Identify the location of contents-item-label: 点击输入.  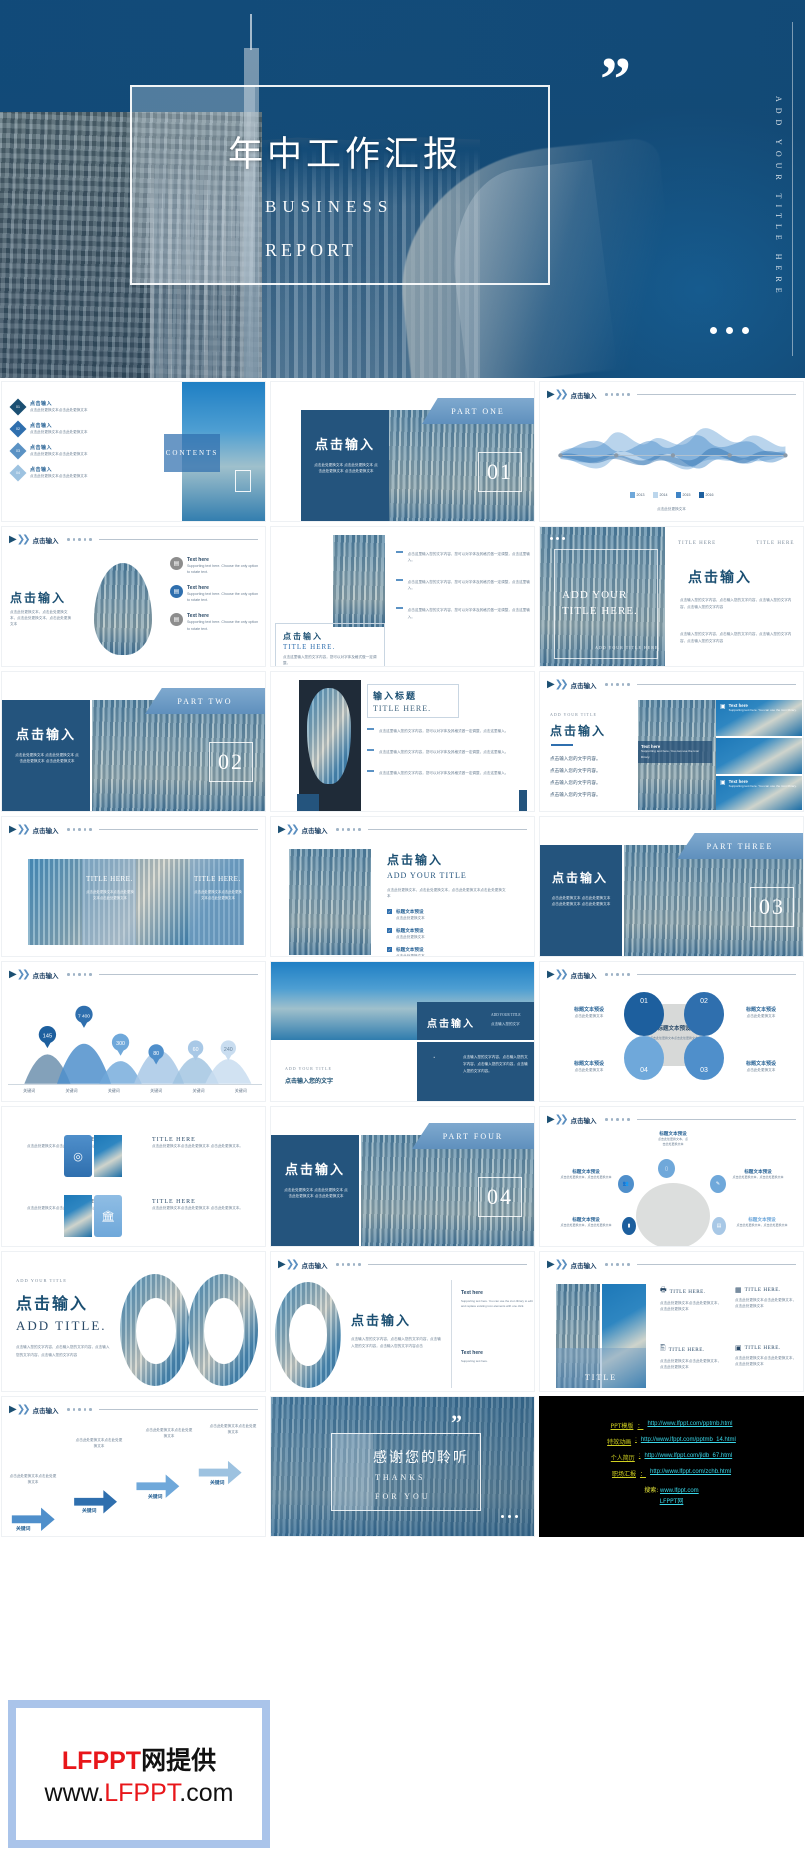
(41, 448).